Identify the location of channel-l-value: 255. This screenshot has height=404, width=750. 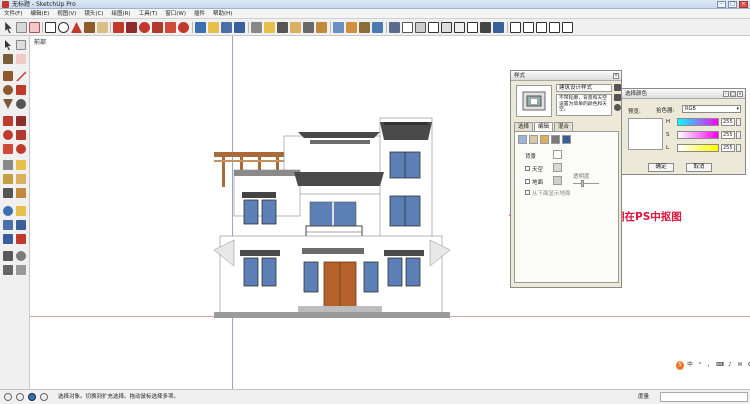
(728, 148).